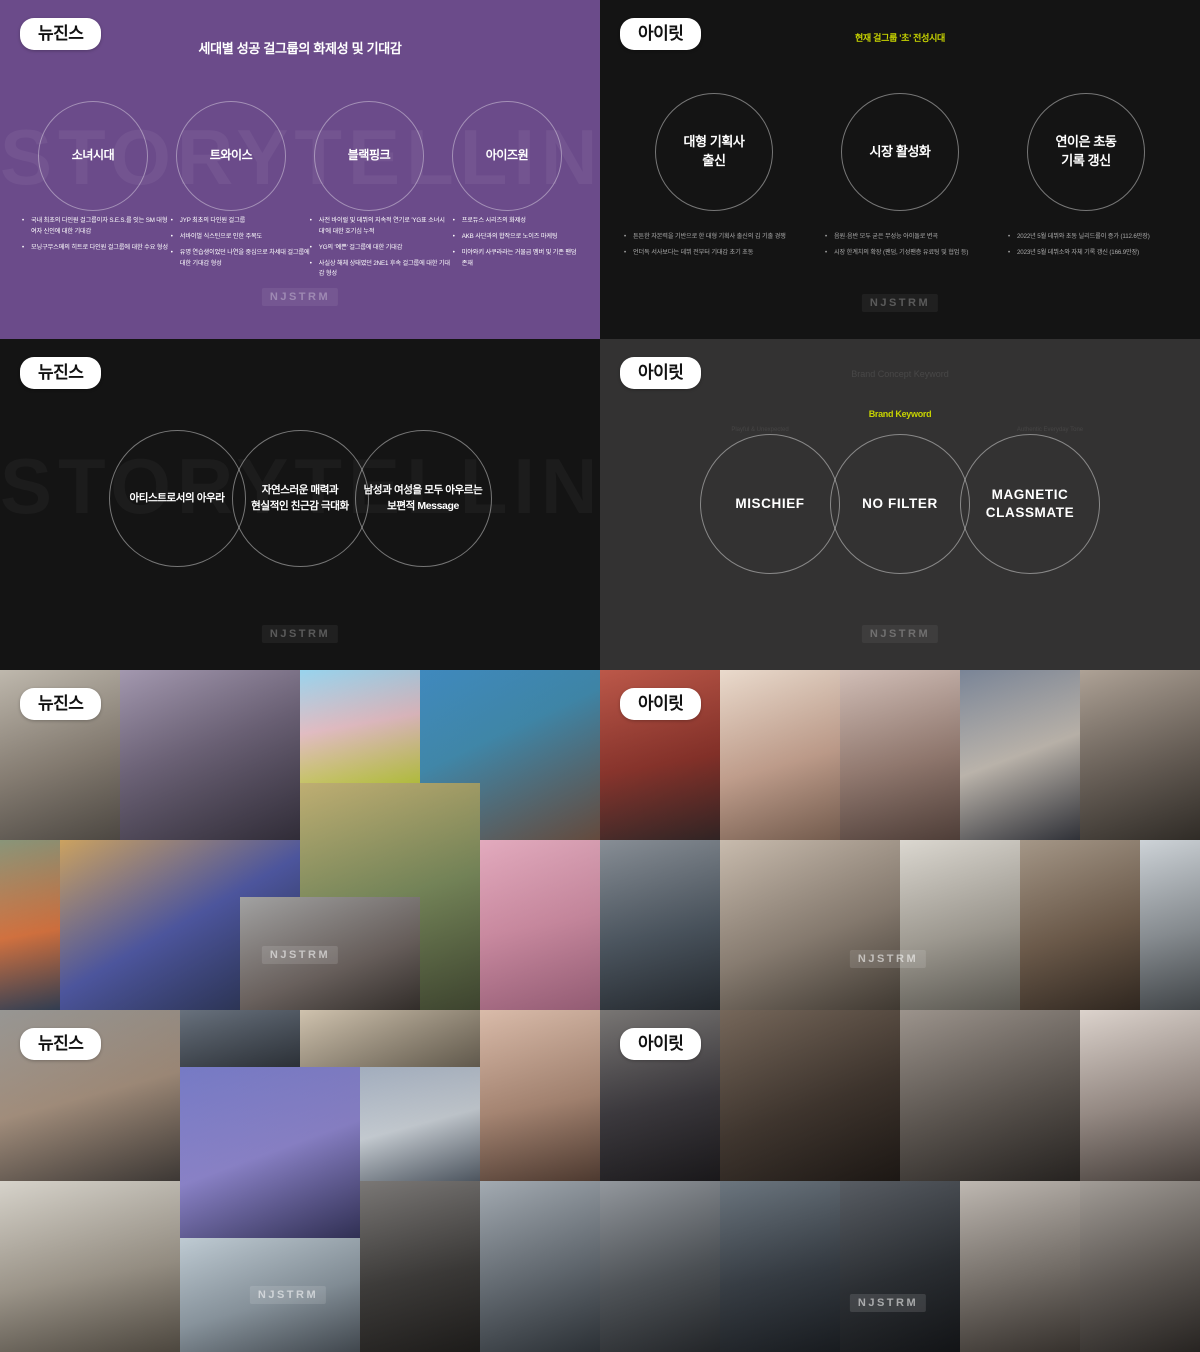 Image resolution: width=1200 pixels, height=1352 pixels. I want to click on circle-twice: 트와이스, so click(231, 156).